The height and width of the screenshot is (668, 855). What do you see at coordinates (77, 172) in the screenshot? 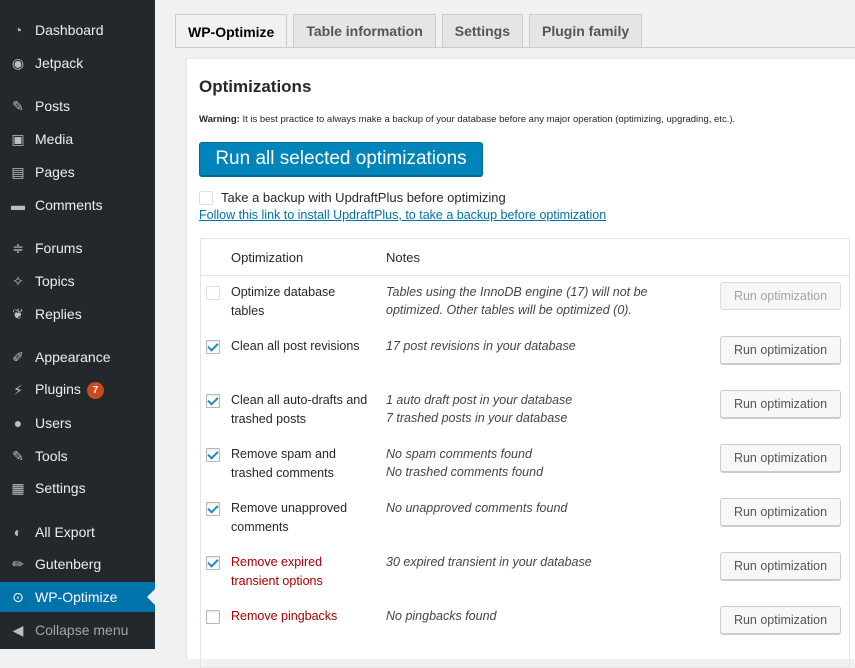
I see `sidebar-item-pages: ▤ Pages` at bounding box center [77, 172].